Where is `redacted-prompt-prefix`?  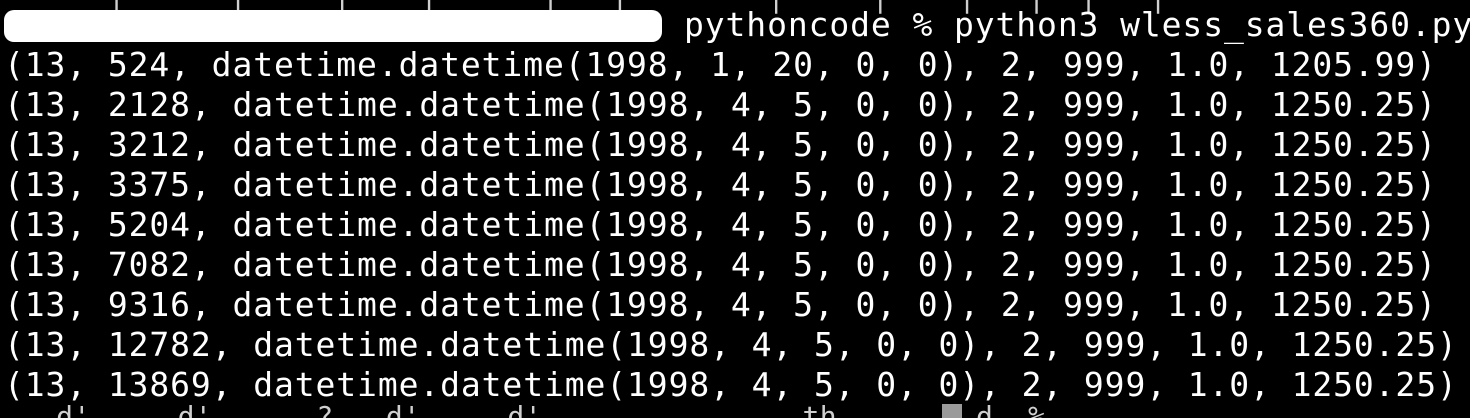 redacted-prompt-prefix is located at coordinates (333, 26).